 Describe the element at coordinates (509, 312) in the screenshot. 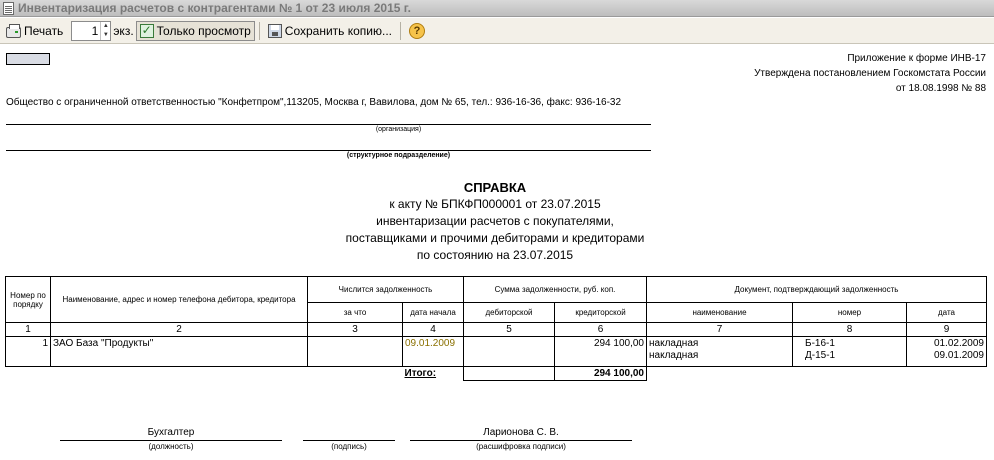

I see `header-debit: дебиторской` at that location.